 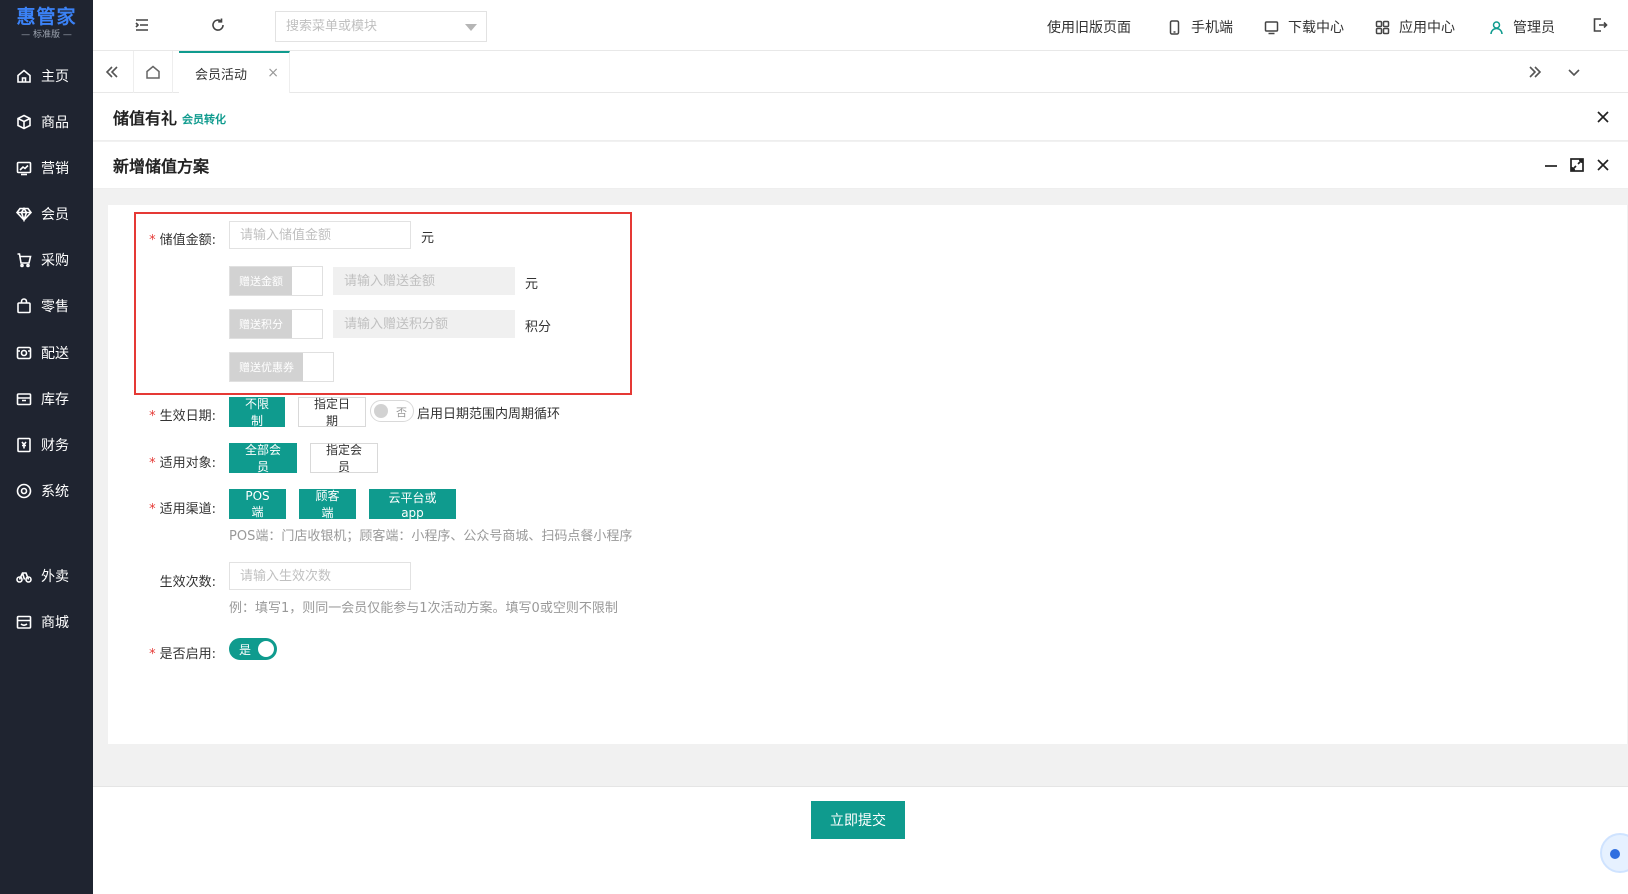 I want to click on refresh-icon, so click(x=218, y=25).